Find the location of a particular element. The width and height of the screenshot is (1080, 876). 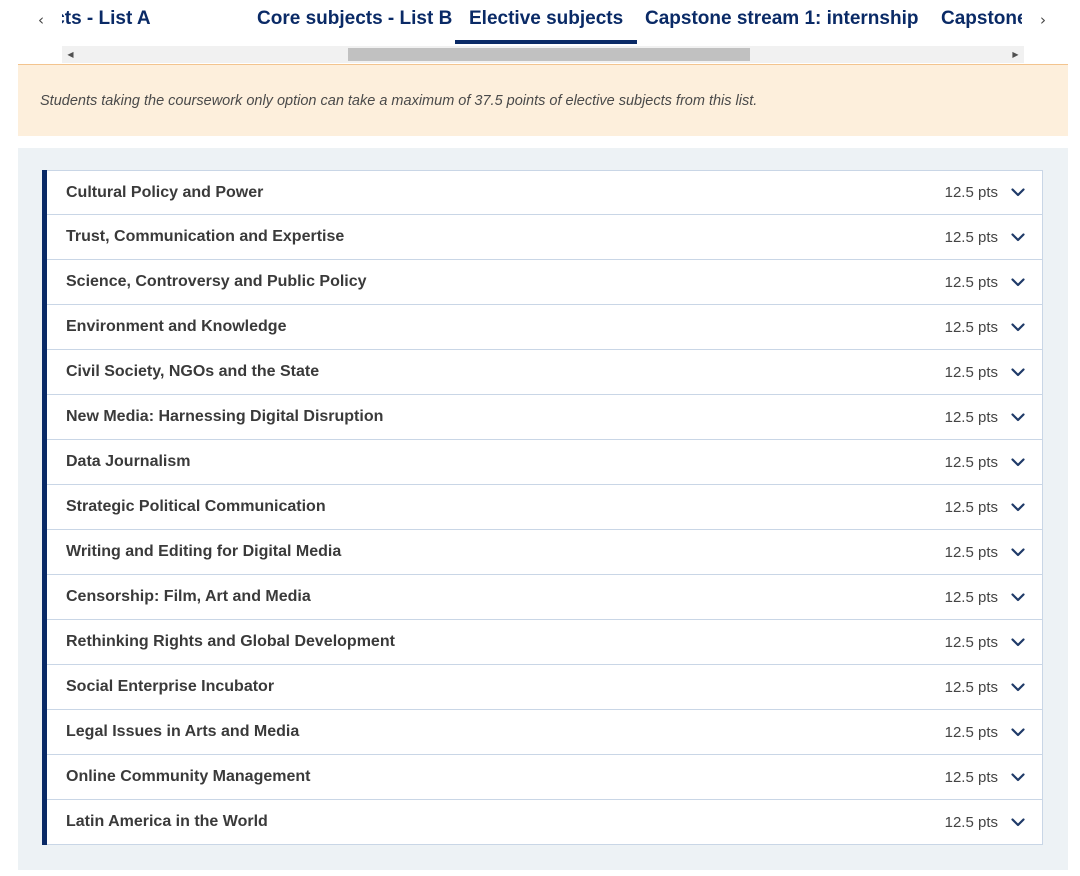

tab-capstone-stream-1-internship: Capstone stream 1: internship is located at coordinates (781, 22).